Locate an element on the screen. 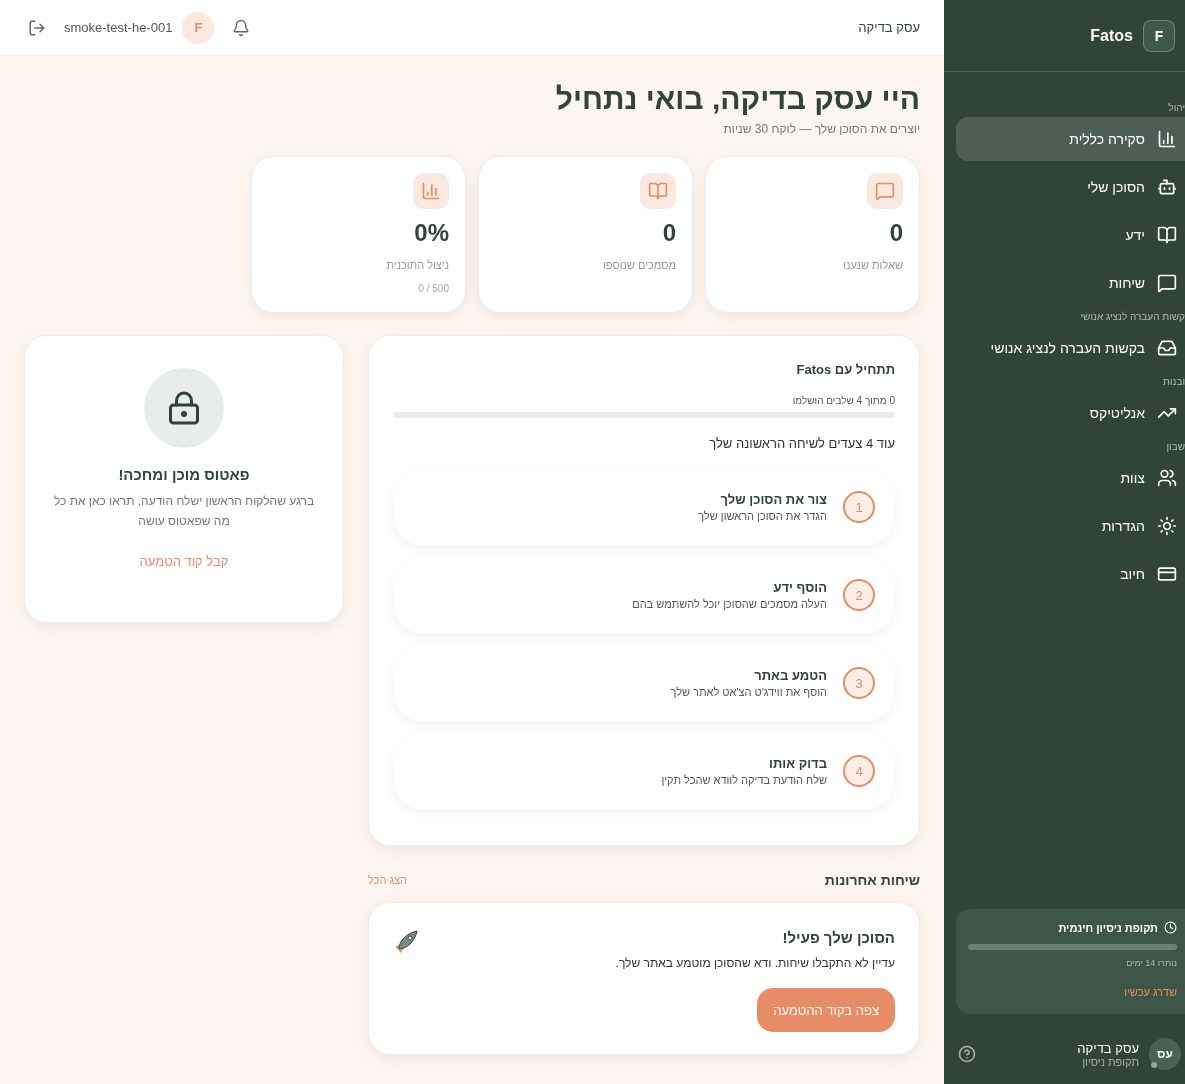  brand-name: Fatos is located at coordinates (1111, 35).